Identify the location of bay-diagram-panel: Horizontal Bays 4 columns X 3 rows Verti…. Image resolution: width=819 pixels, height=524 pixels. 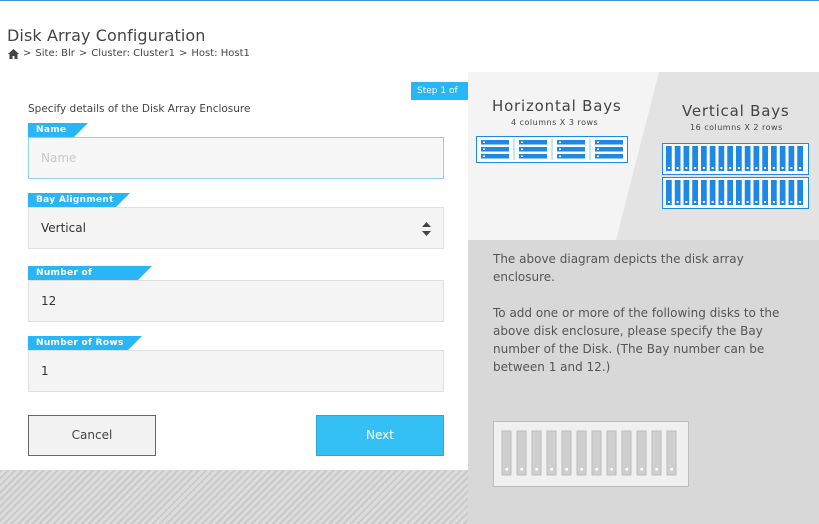
(643, 156).